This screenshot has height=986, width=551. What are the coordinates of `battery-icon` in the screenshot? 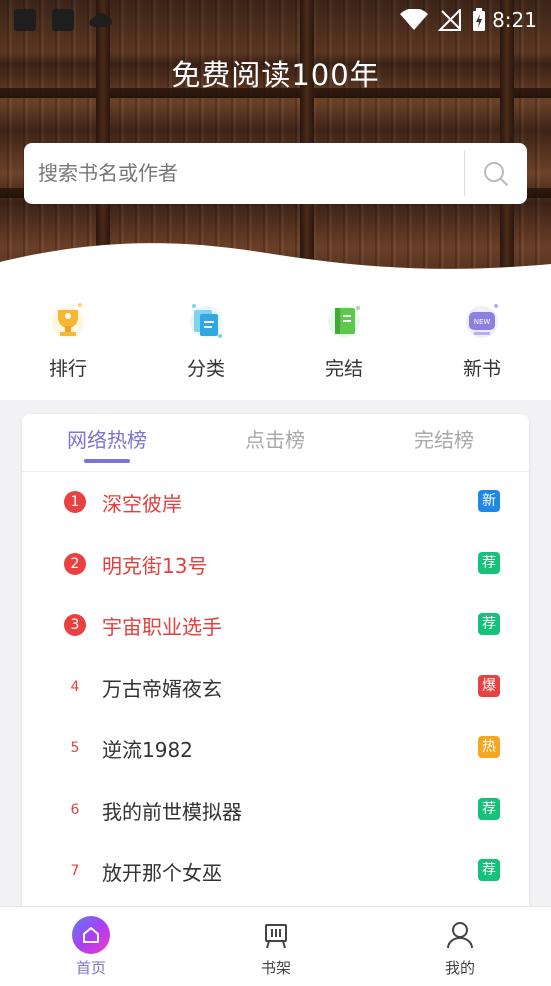 It's located at (479, 19).